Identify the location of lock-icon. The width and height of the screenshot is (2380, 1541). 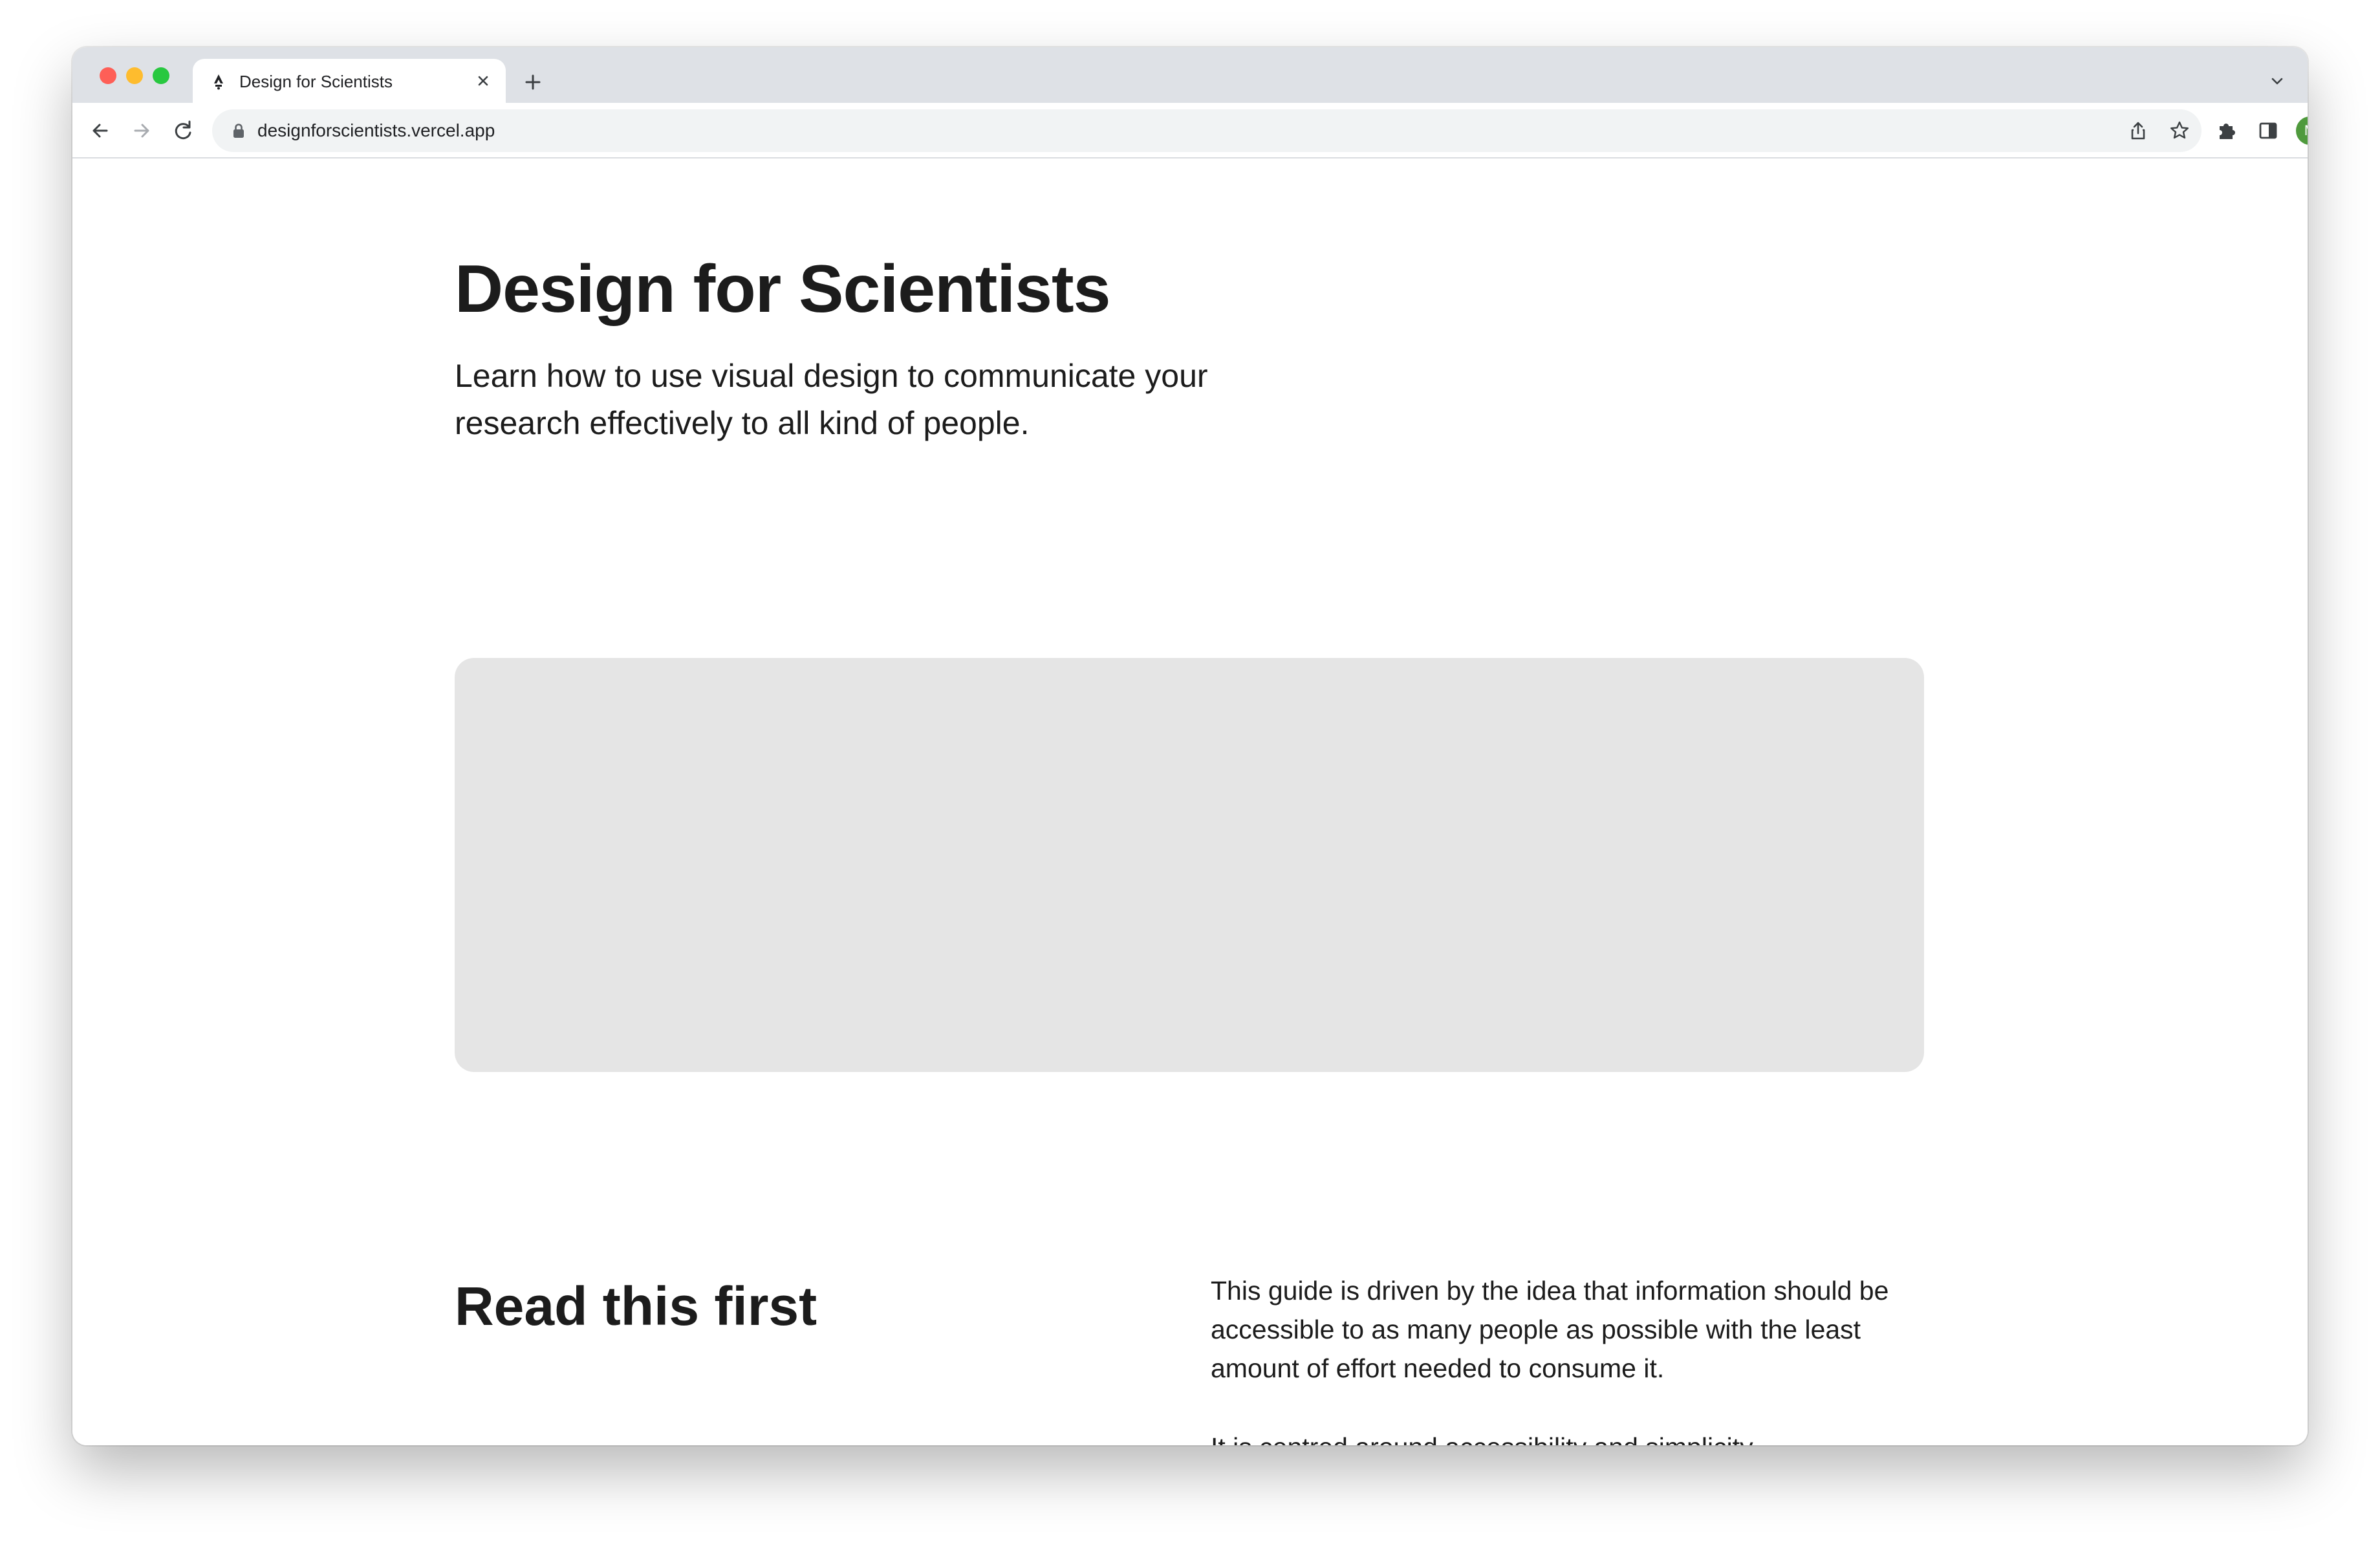
(239, 130).